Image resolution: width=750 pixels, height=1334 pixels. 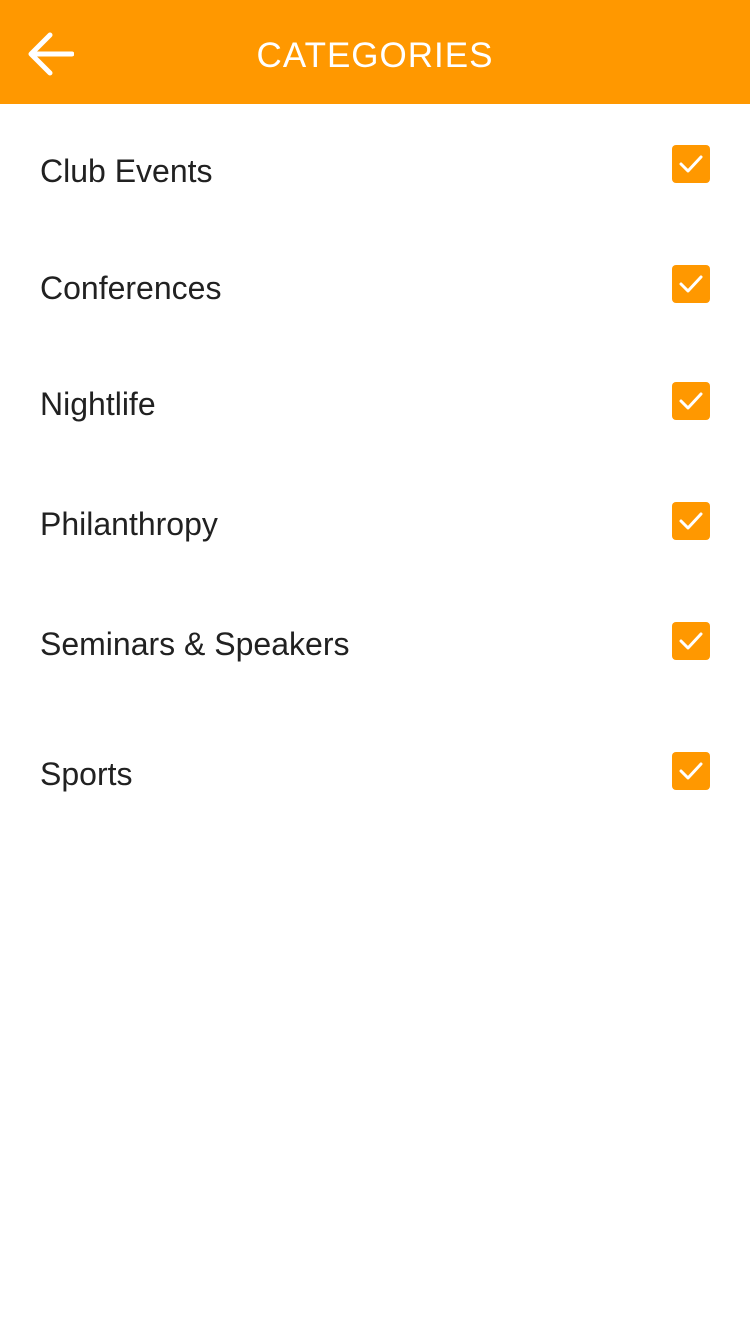 I want to click on back-button, so click(x=50, y=54).